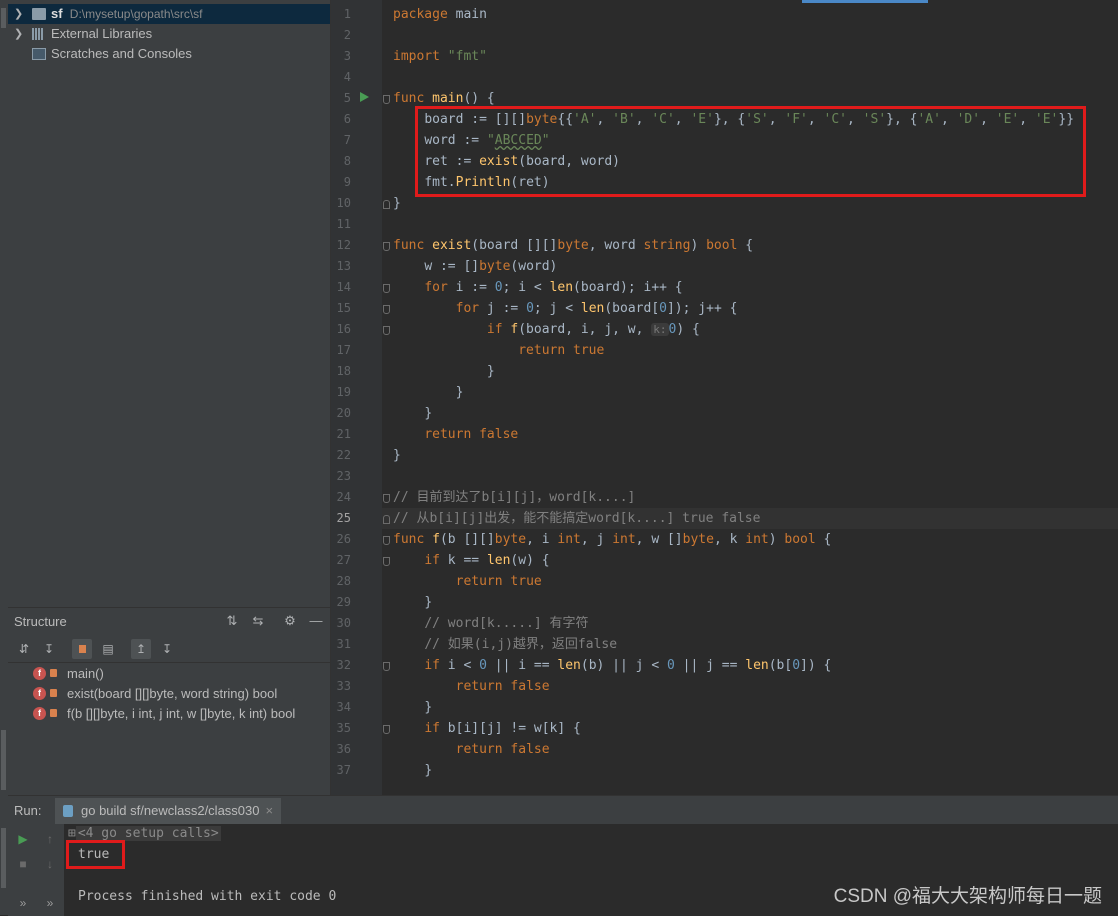 Image resolution: width=1118 pixels, height=916 pixels. What do you see at coordinates (412, 770) in the screenshot?
I see `code-line-37: }` at bounding box center [412, 770].